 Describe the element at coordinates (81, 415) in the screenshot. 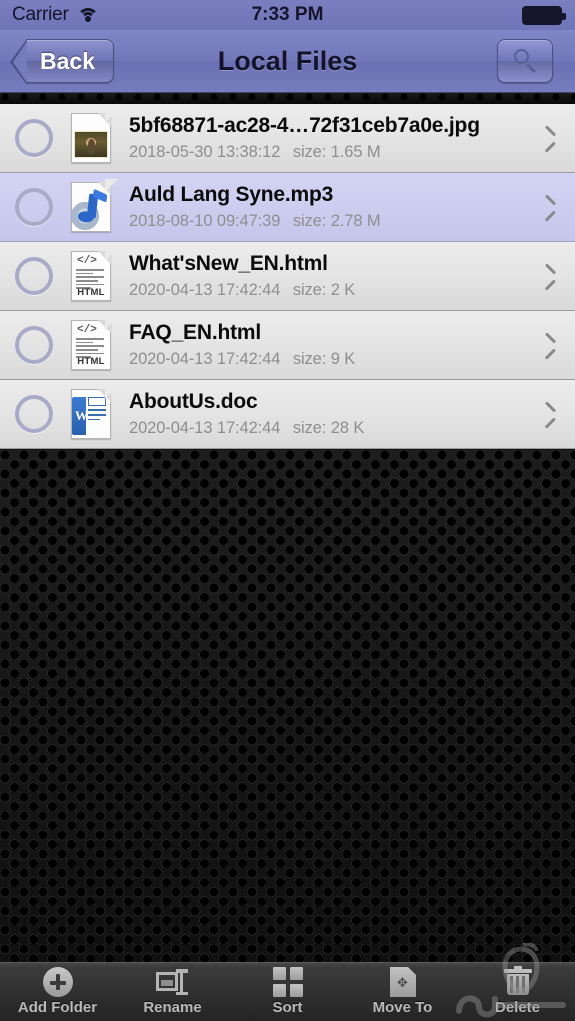

I see `word-icon-letter: W` at that location.